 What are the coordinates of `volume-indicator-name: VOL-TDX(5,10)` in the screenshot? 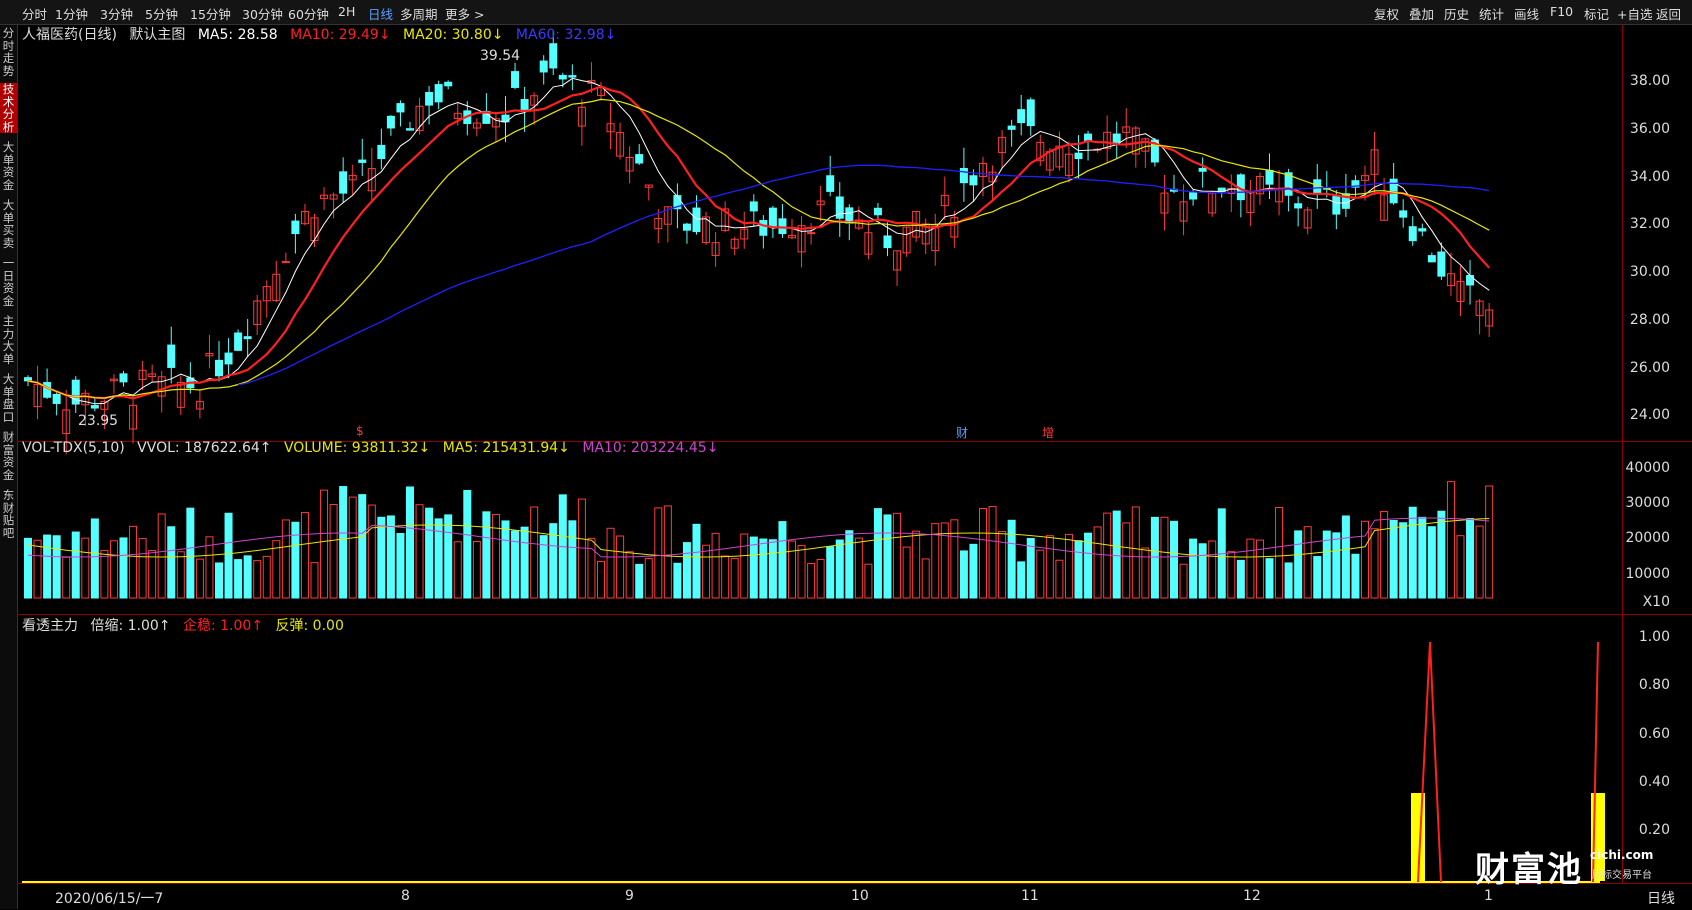 It's located at (73, 448).